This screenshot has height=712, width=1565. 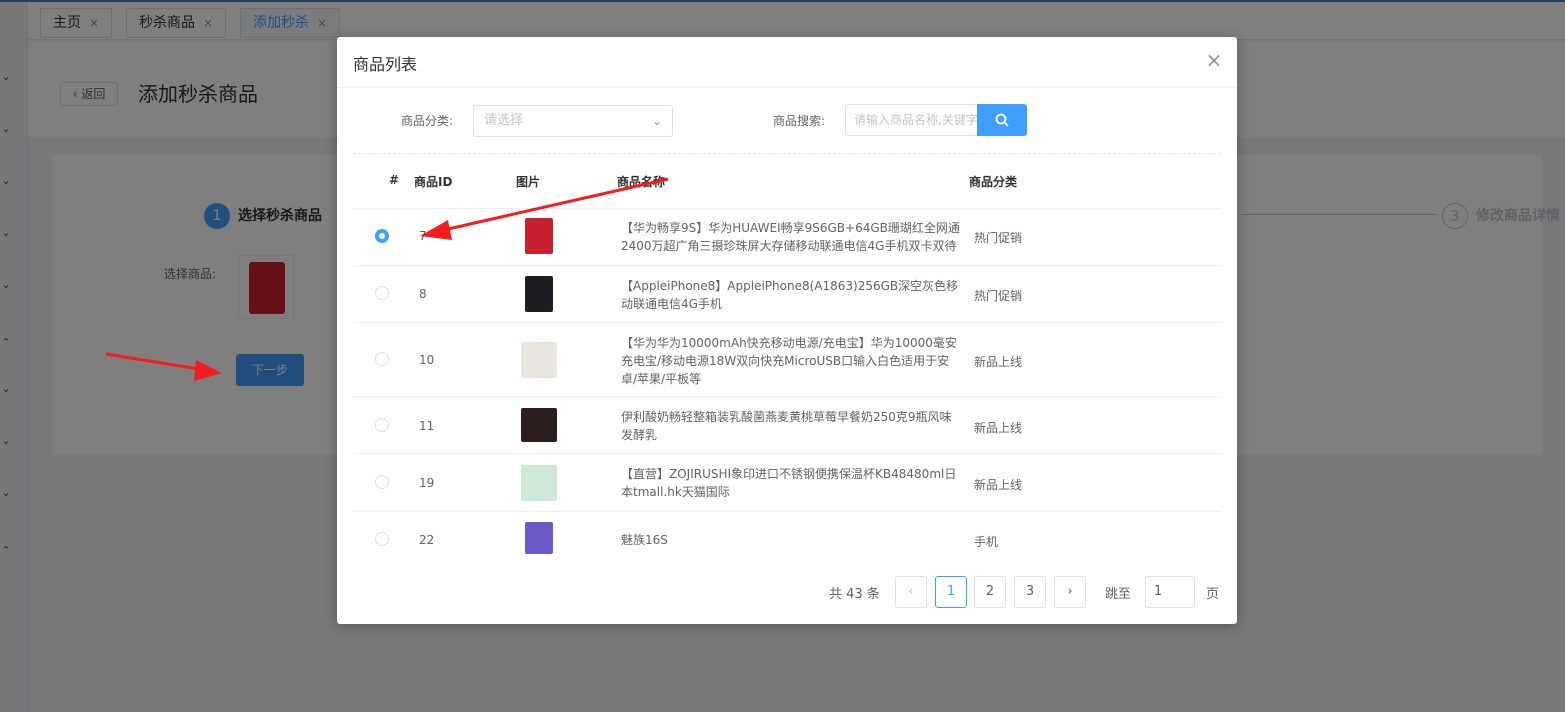 I want to click on annotation-arrows, so click(x=387, y=279).